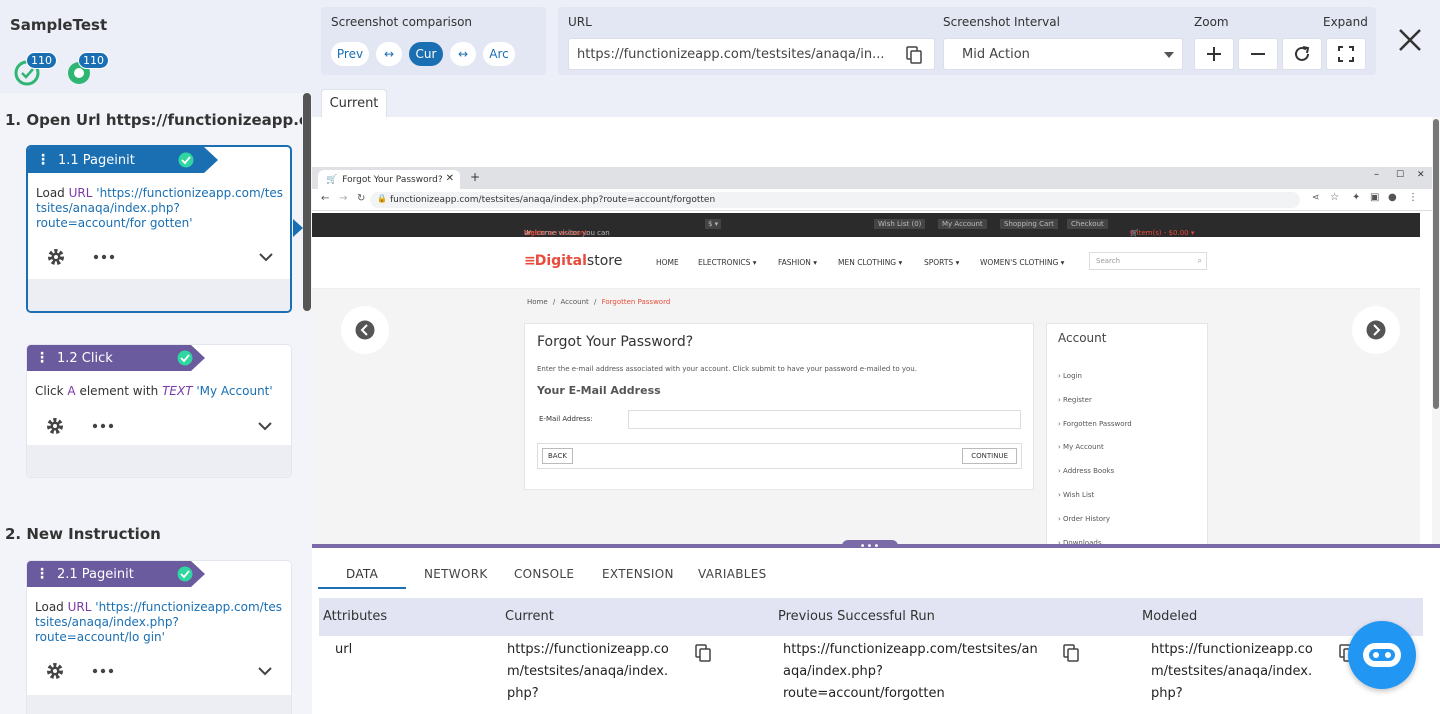  What do you see at coordinates (713, 224) in the screenshot?
I see `currency-select: $ ▾` at bounding box center [713, 224].